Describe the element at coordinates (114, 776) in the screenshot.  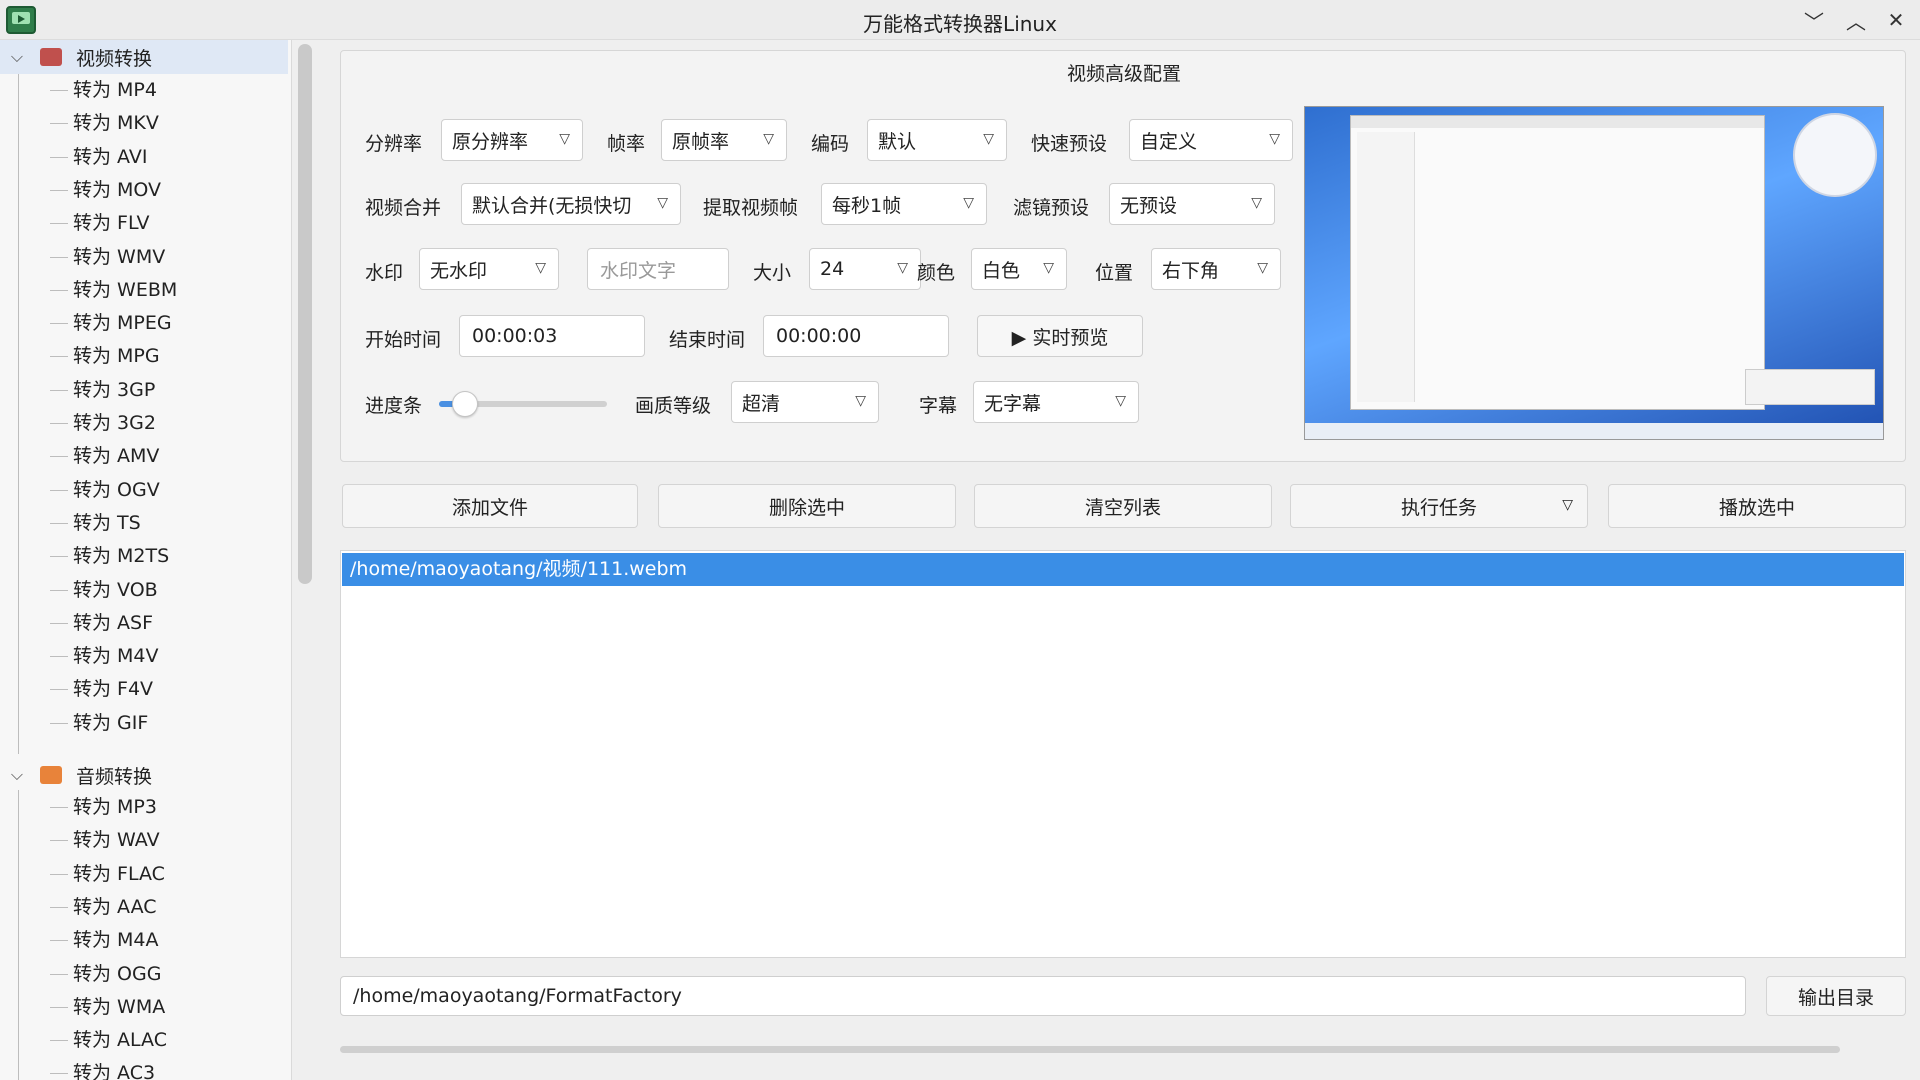
I see `tree-group-label: 音频转换` at that location.